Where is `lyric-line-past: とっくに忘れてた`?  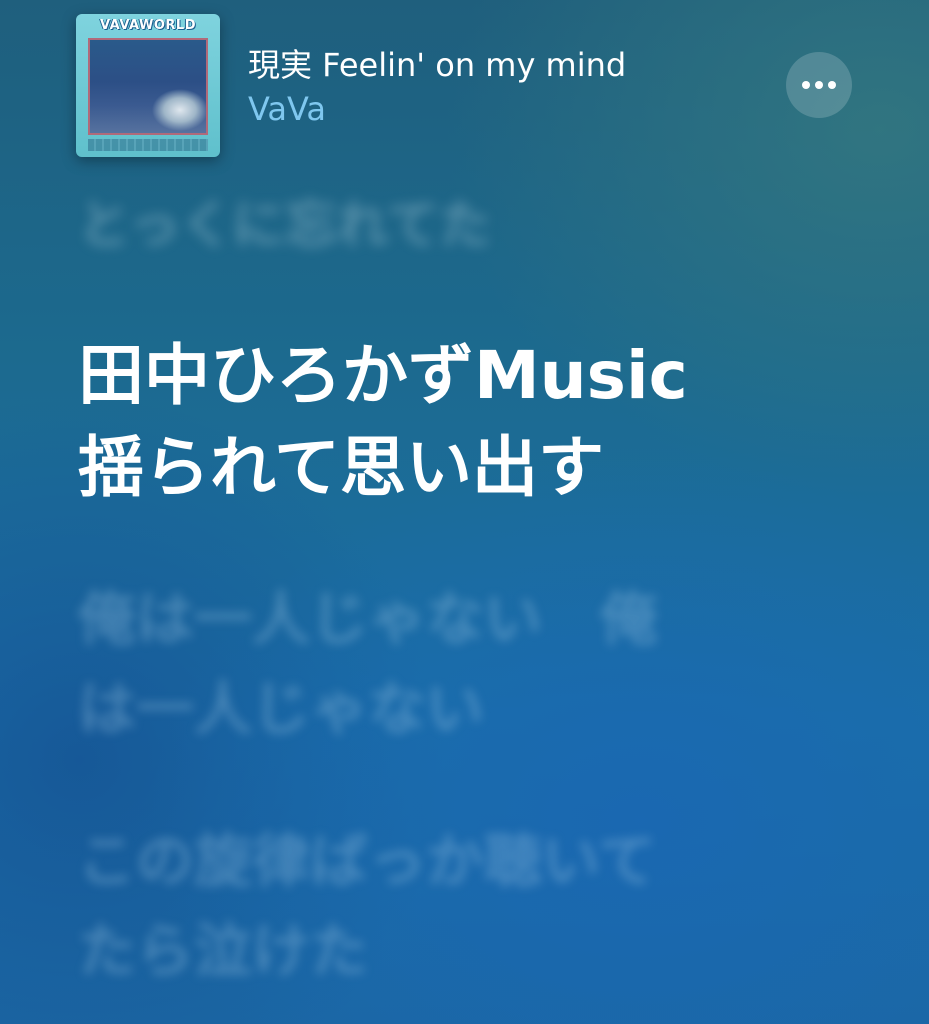
lyric-line-past: とっくに忘れてた is located at coordinates (408, 226).